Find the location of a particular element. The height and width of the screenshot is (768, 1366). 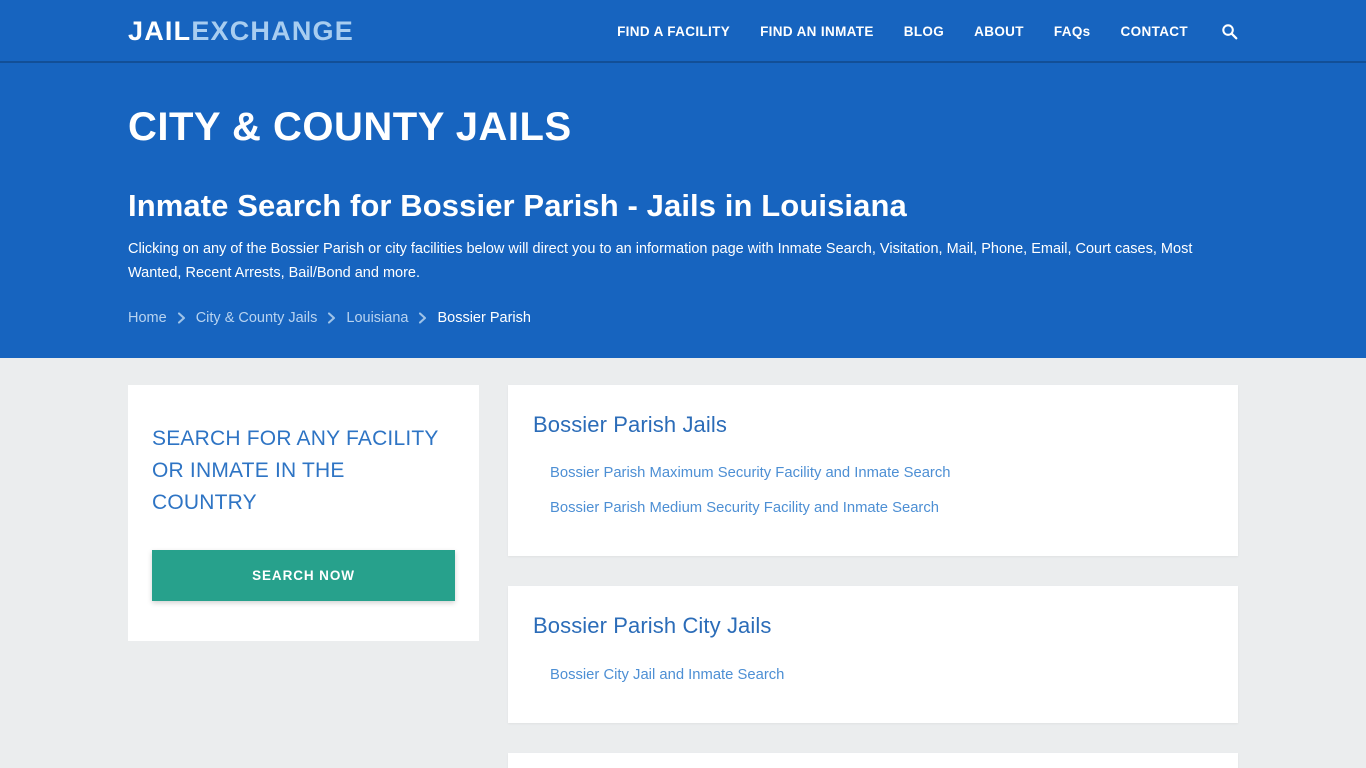

nav-find-an-inmate: FIND AN INMATE is located at coordinates (817, 31).